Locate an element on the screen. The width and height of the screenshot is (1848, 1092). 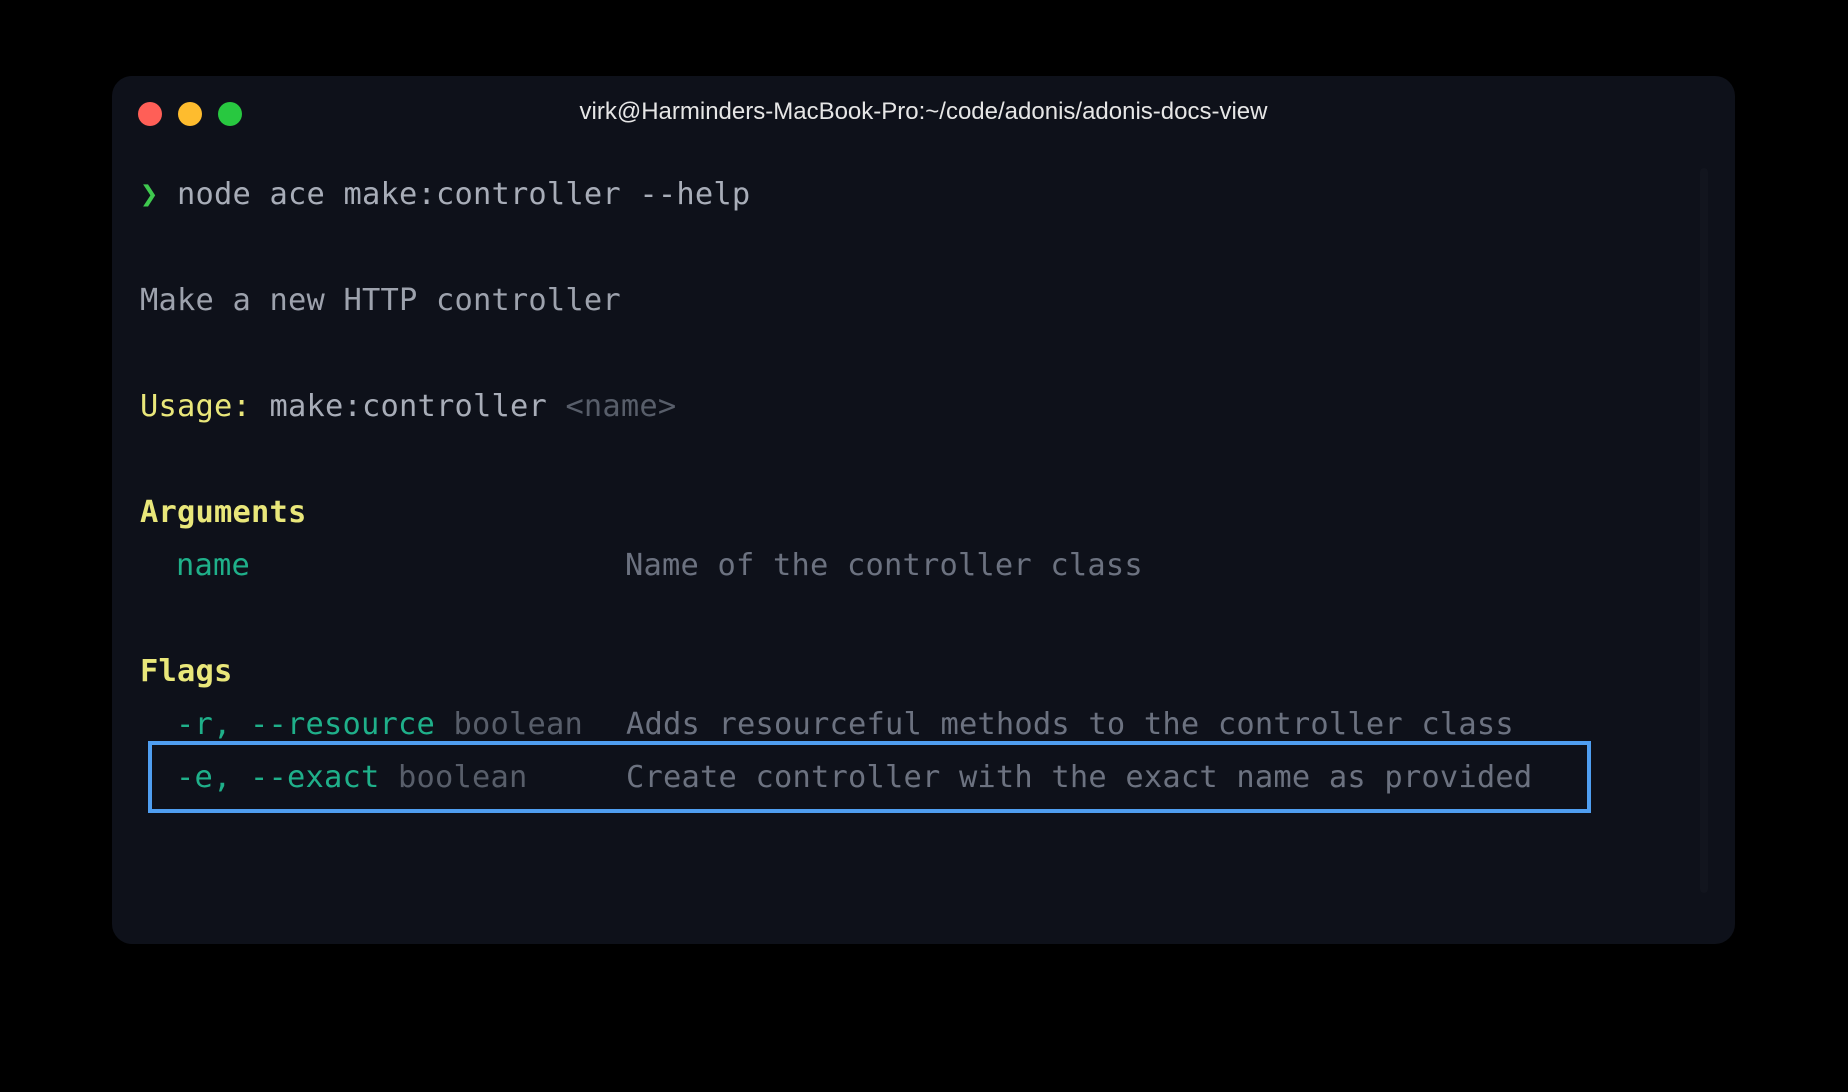
command-text: node ace make:controller --help is located at coordinates (464, 194).